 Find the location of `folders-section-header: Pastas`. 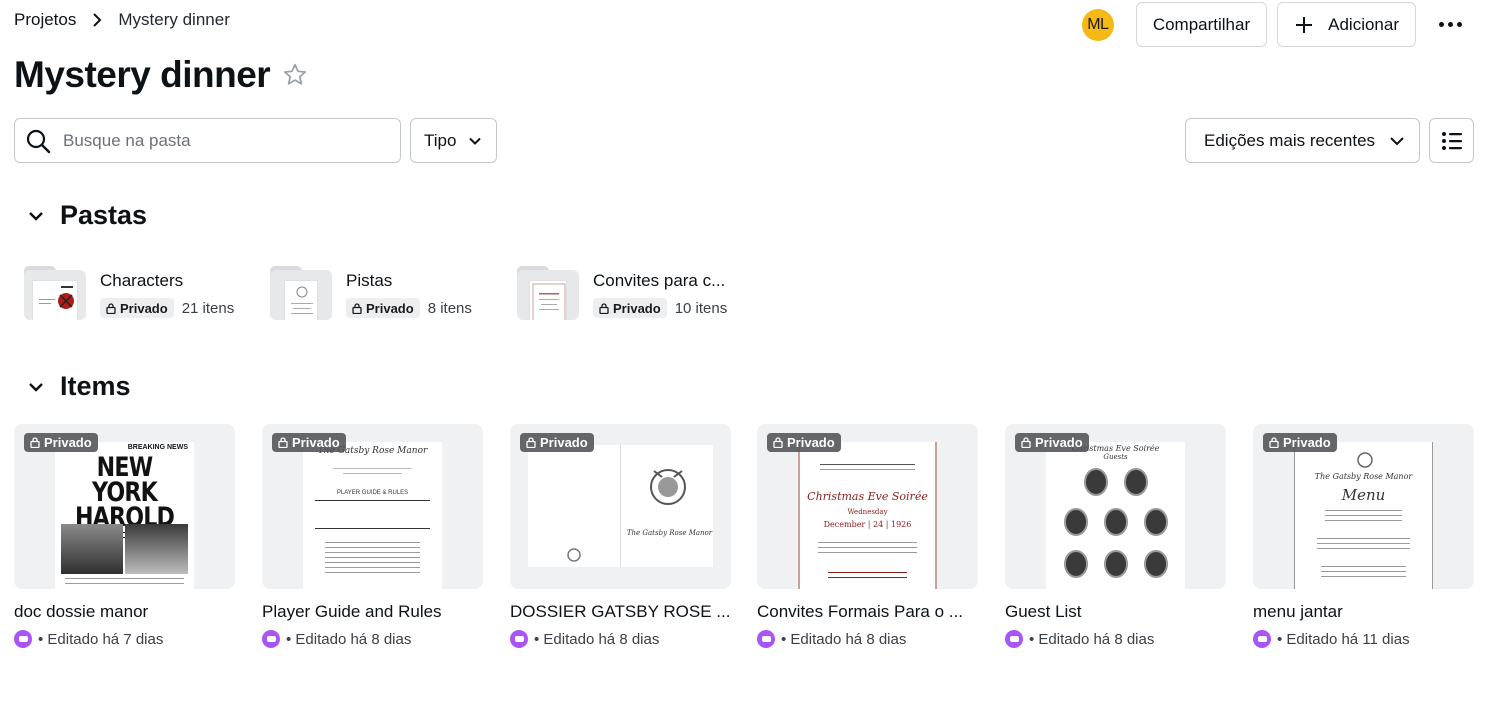

folders-section-header: Pastas is located at coordinates (86, 215).